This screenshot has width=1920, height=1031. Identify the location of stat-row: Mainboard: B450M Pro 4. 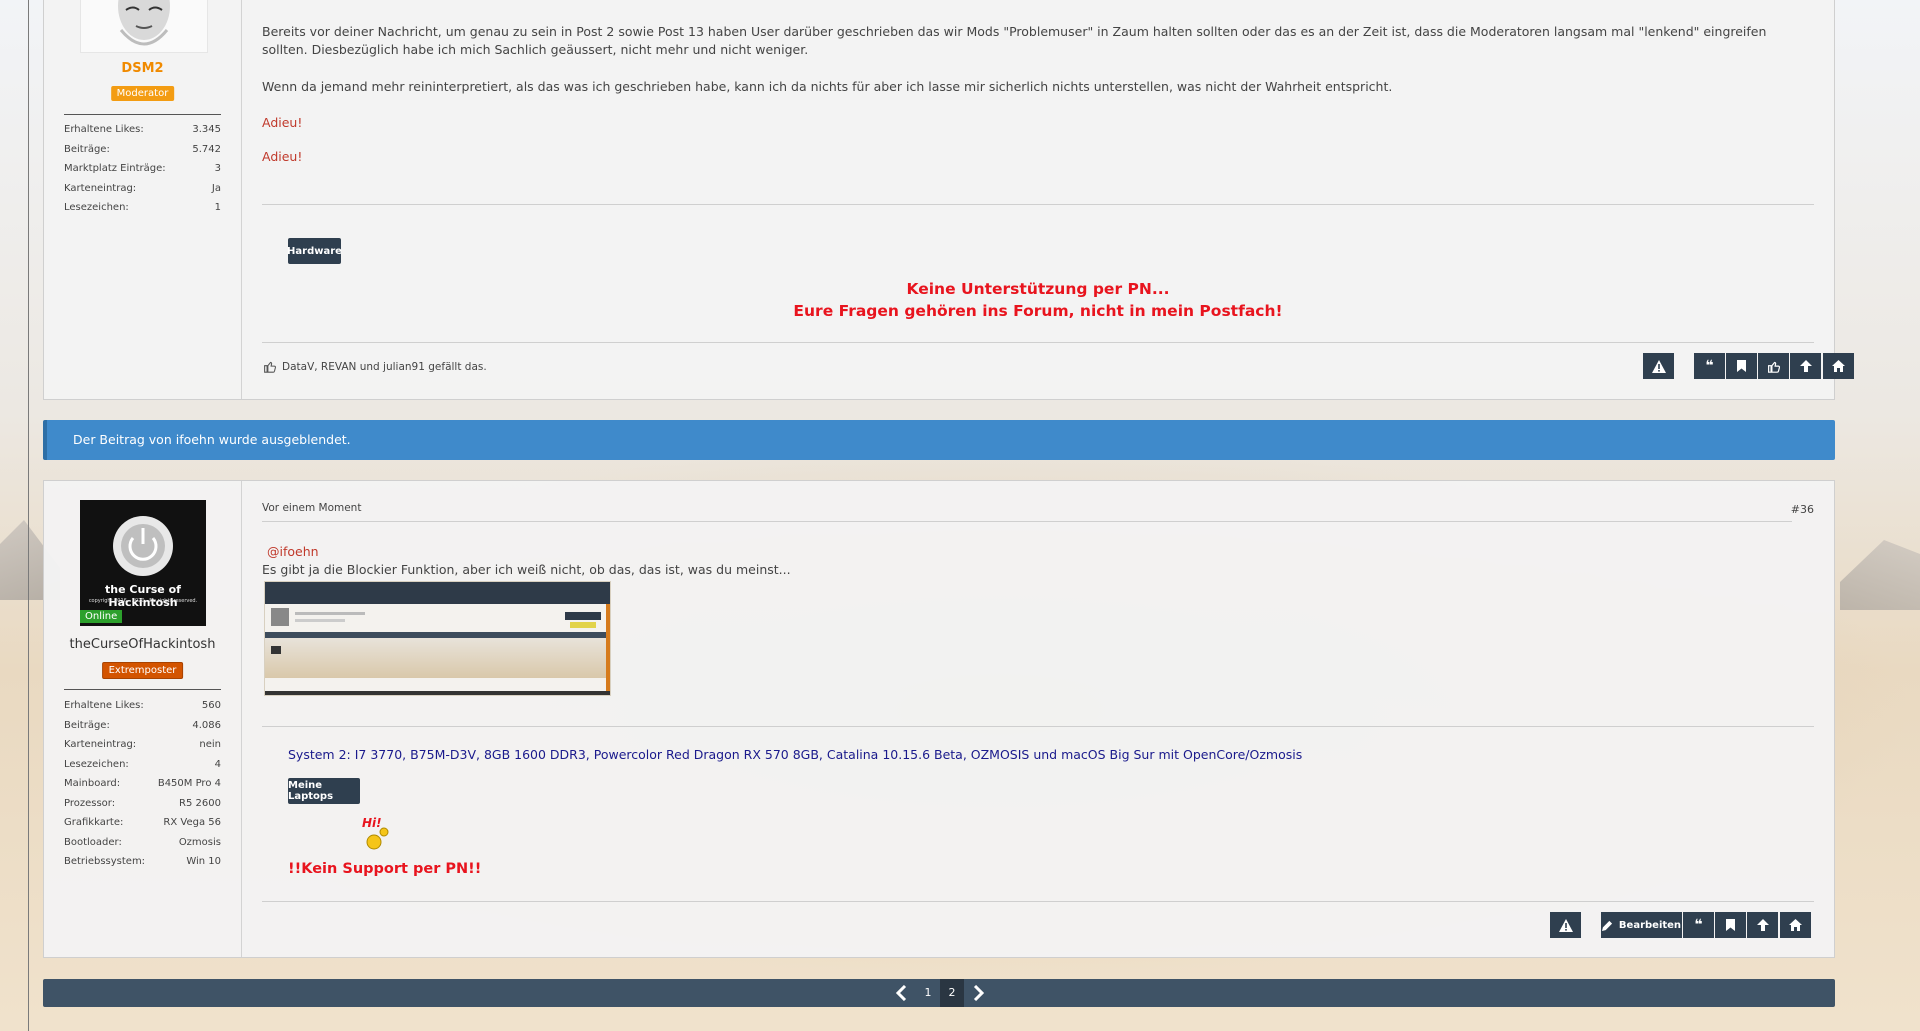
(142, 783).